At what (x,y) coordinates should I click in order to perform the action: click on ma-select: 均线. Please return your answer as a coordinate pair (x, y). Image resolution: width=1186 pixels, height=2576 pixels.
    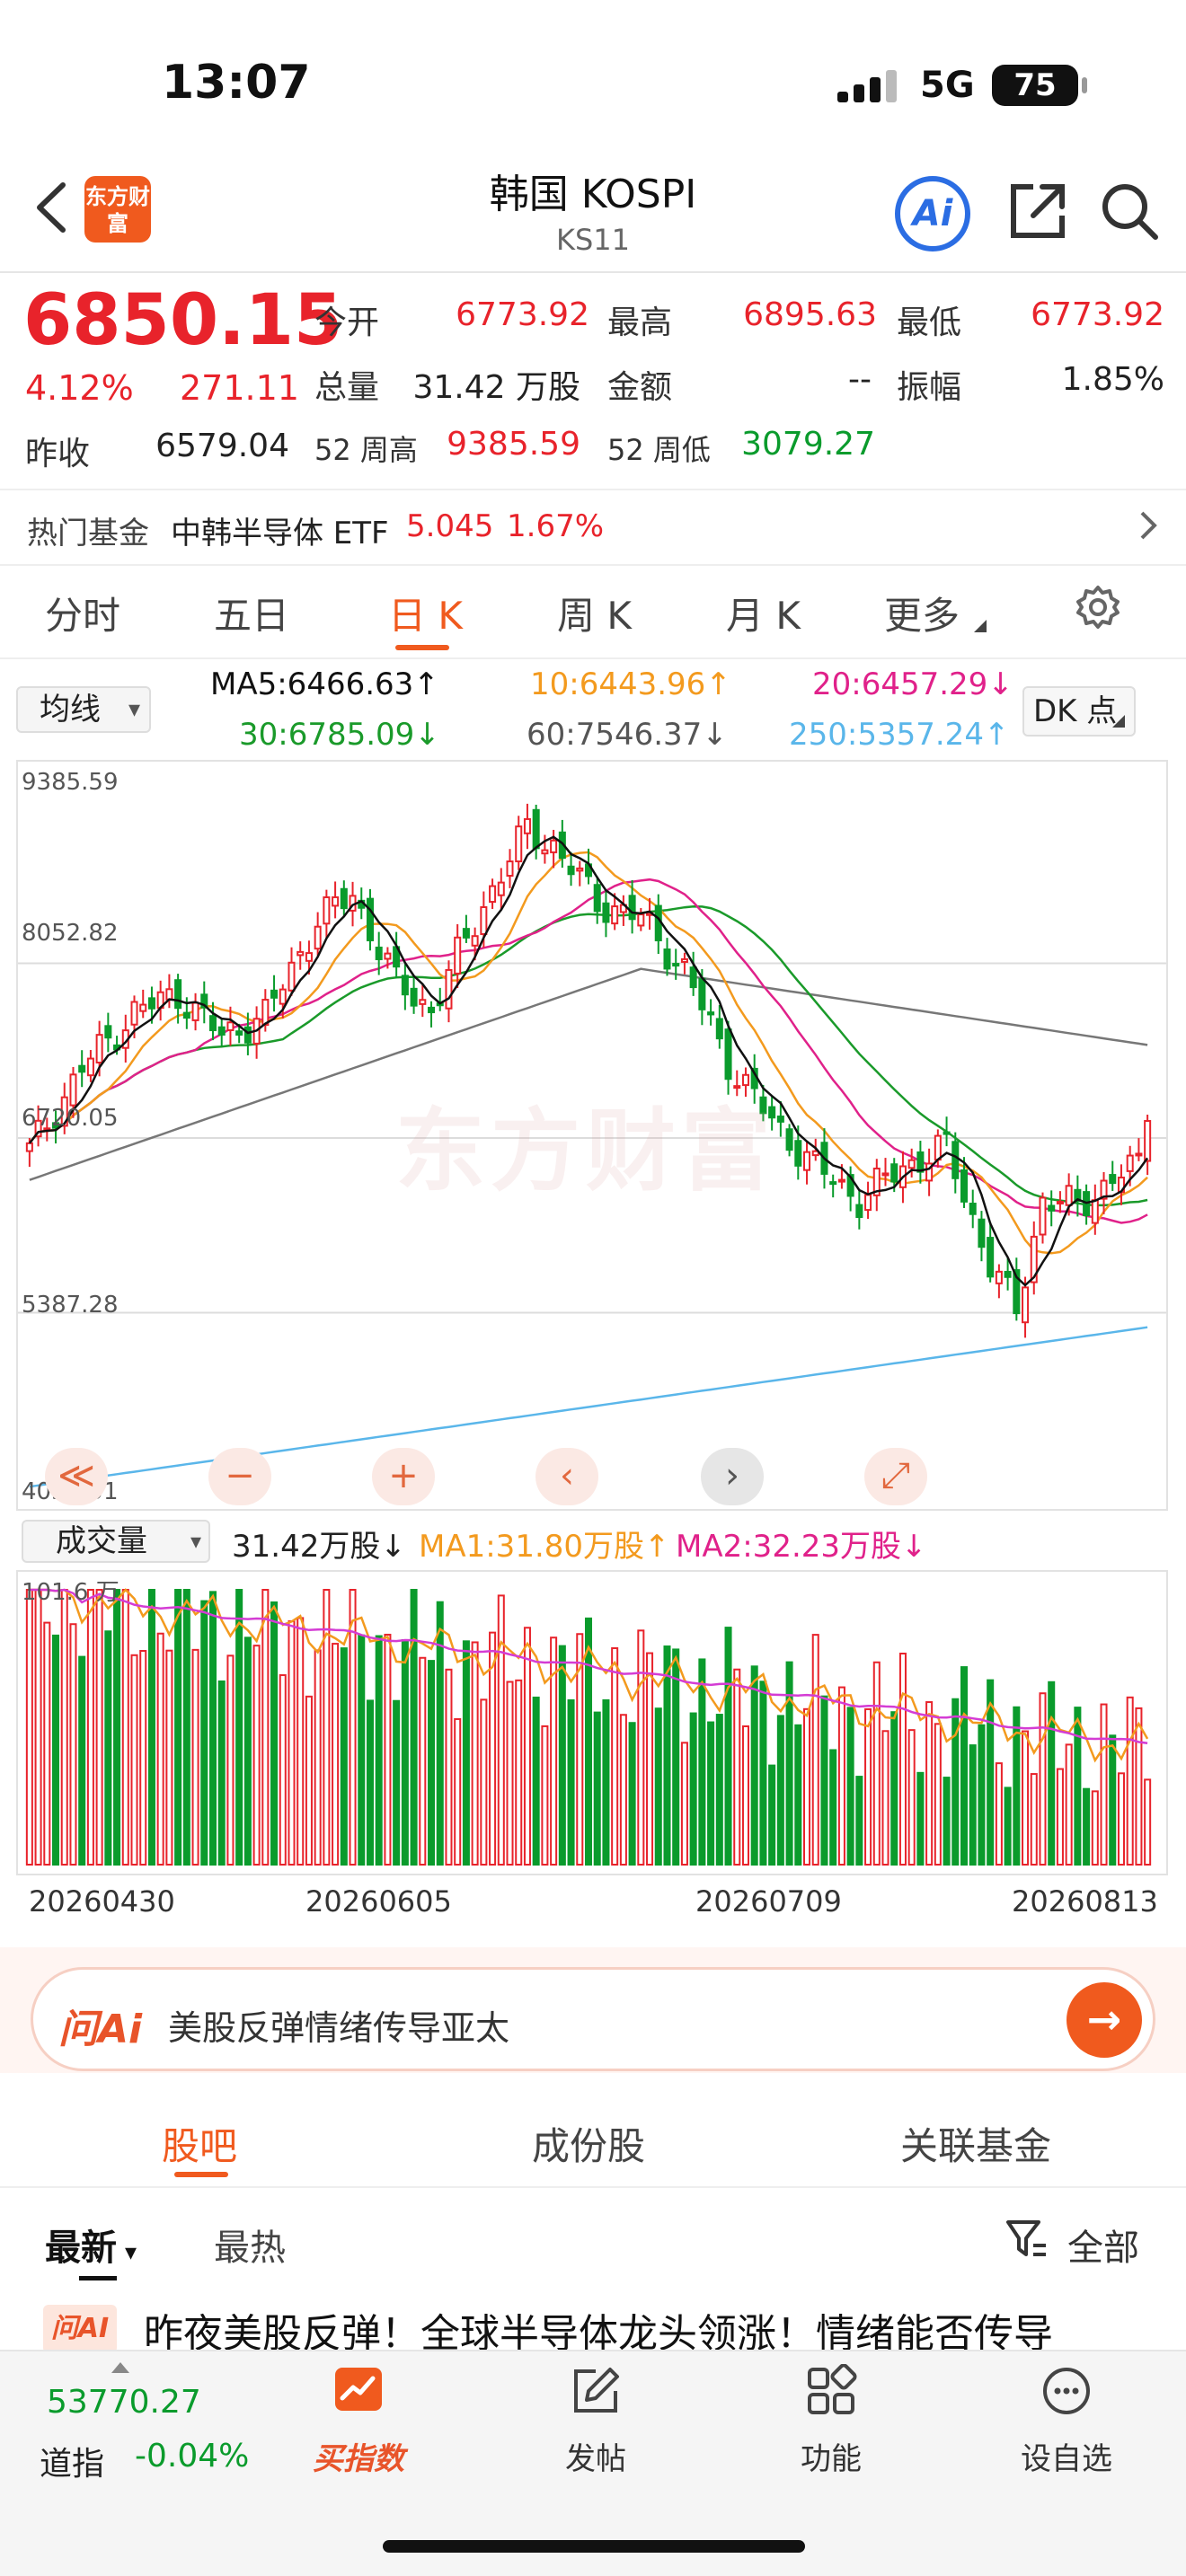
    Looking at the image, I should click on (83, 709).